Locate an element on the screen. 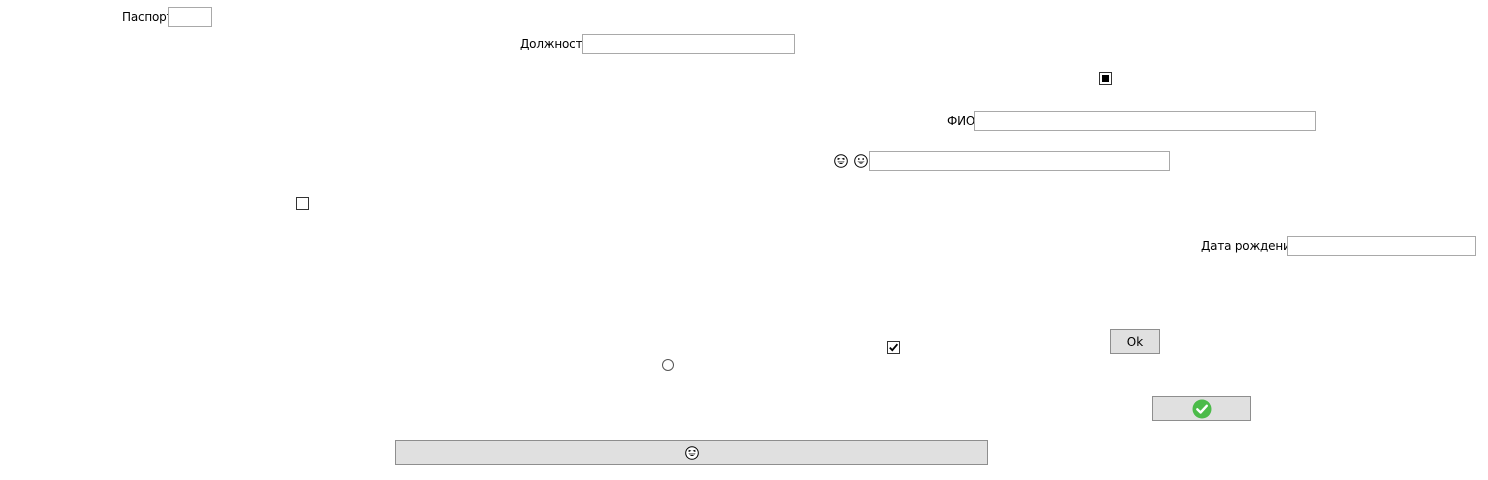 The height and width of the screenshot is (480, 1488). passport-label: Паспорт is located at coordinates (148, 17).